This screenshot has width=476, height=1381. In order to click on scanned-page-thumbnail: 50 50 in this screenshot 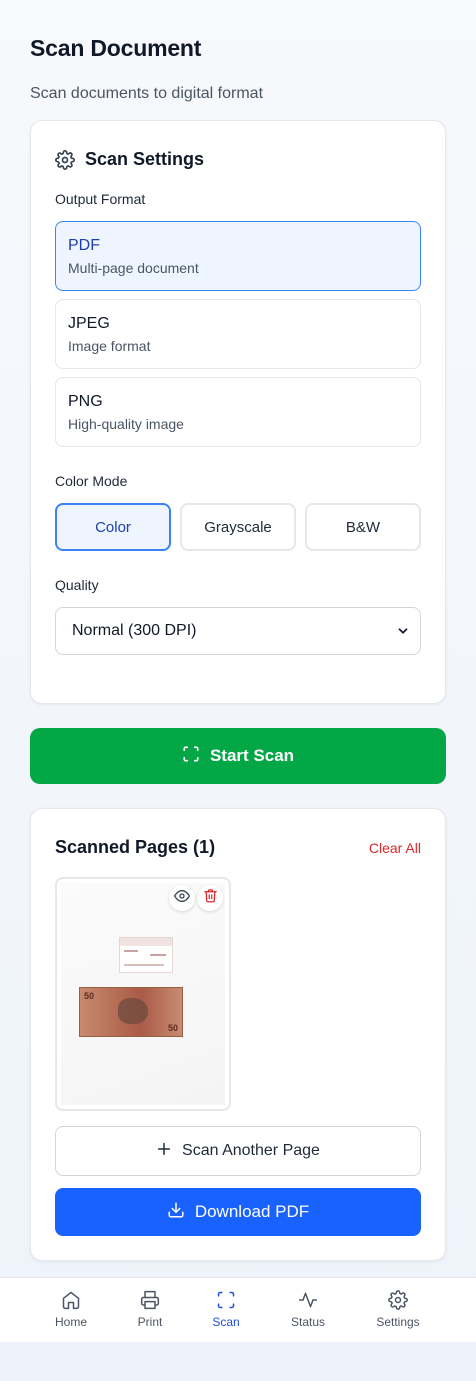, I will do `click(143, 994)`.